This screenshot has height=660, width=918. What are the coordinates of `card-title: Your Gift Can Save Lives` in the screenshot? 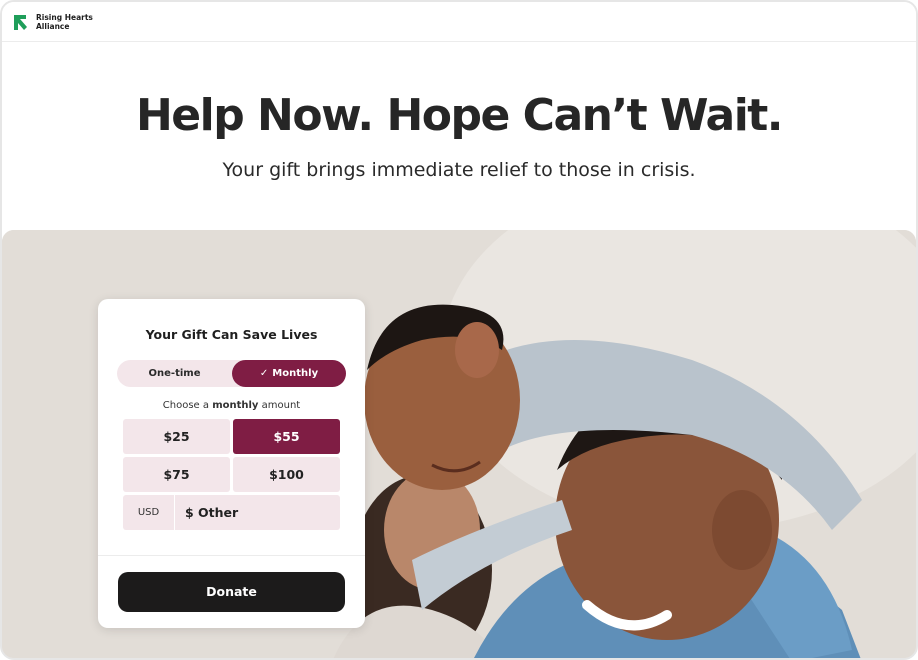 It's located at (231, 334).